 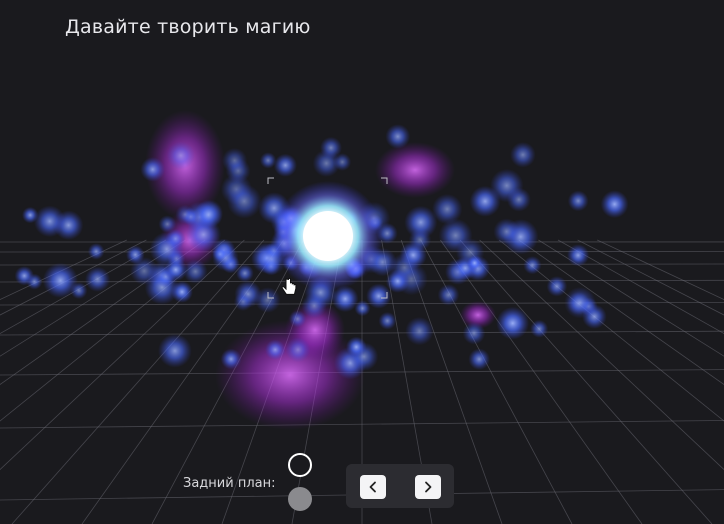 What do you see at coordinates (300, 499) in the screenshot?
I see `background-grey-swatch` at bounding box center [300, 499].